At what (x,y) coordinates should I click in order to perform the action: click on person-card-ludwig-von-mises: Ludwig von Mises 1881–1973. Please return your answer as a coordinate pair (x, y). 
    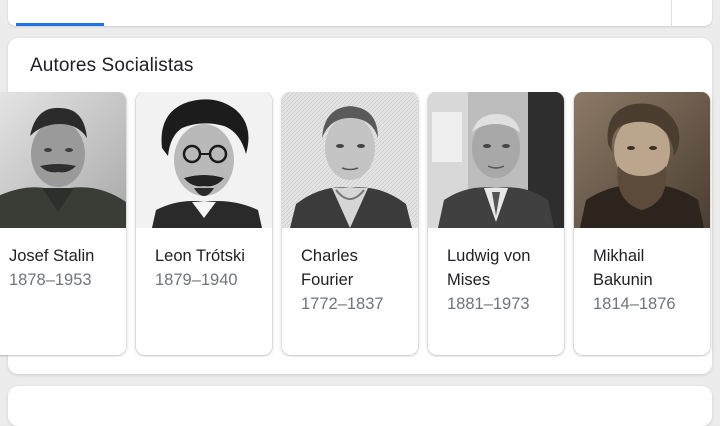
    Looking at the image, I should click on (496, 223).